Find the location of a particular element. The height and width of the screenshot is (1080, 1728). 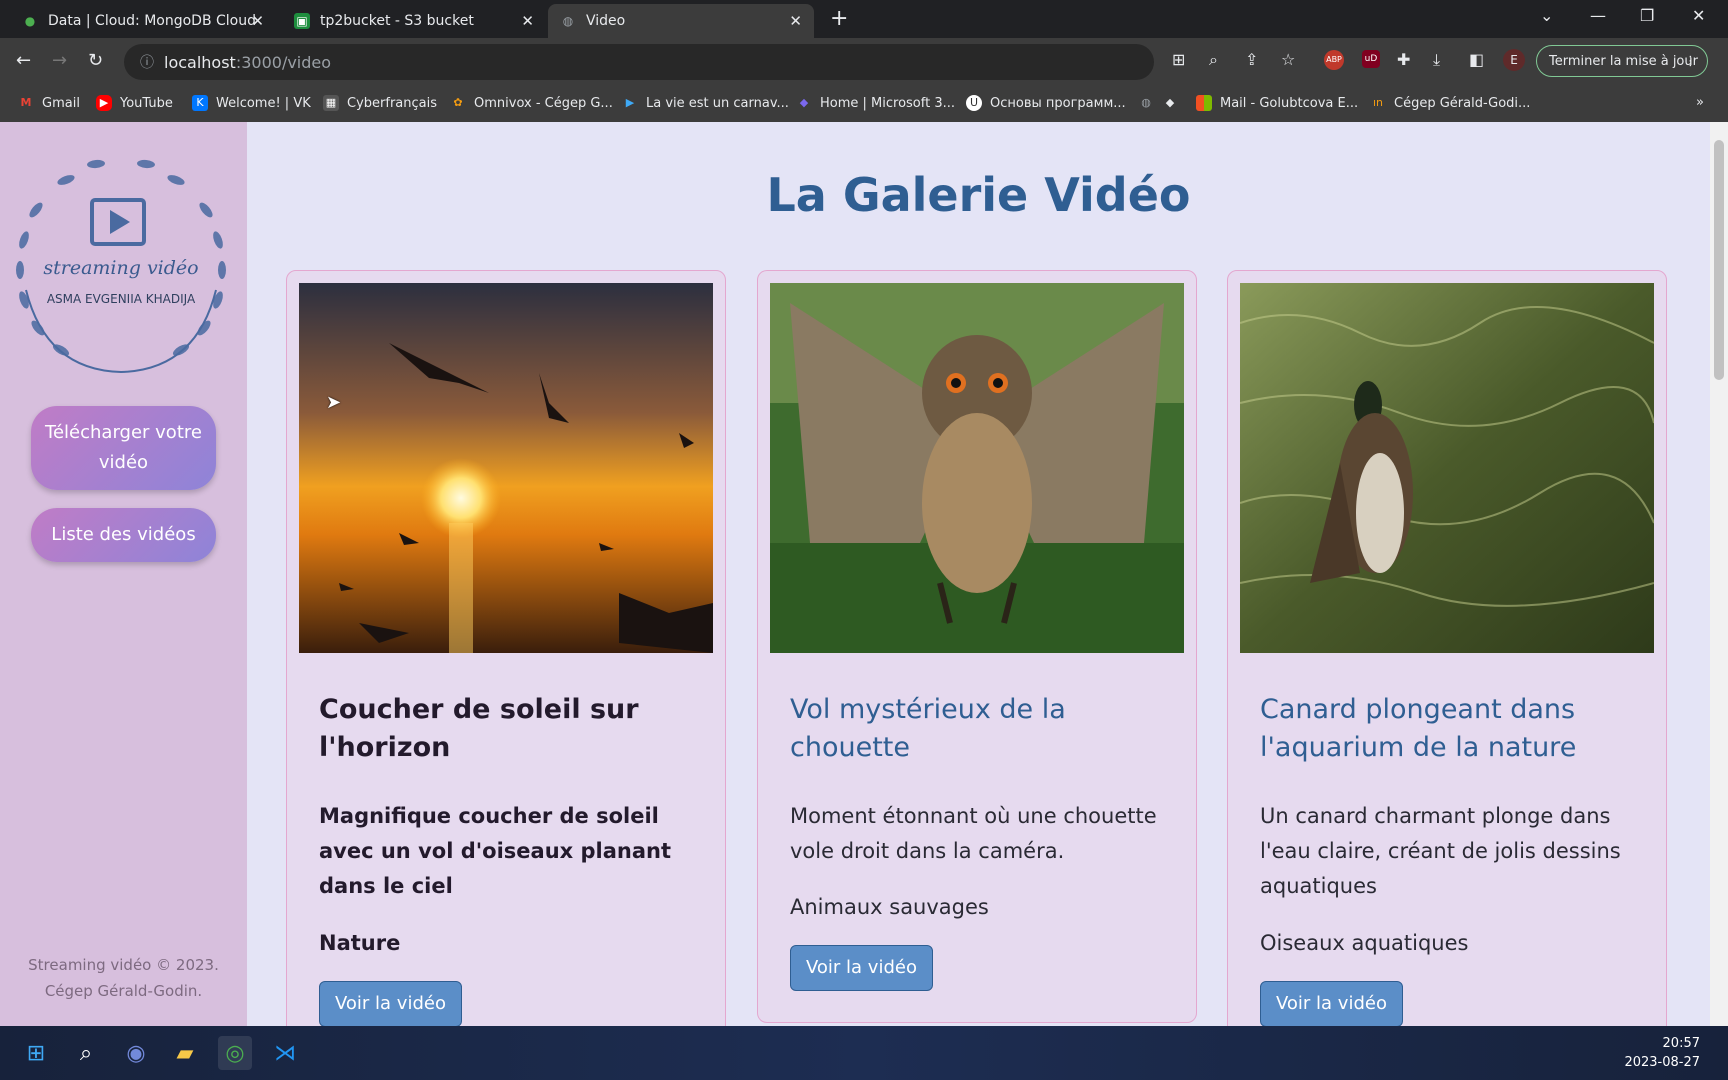

video-category: Nature is located at coordinates (360, 943).